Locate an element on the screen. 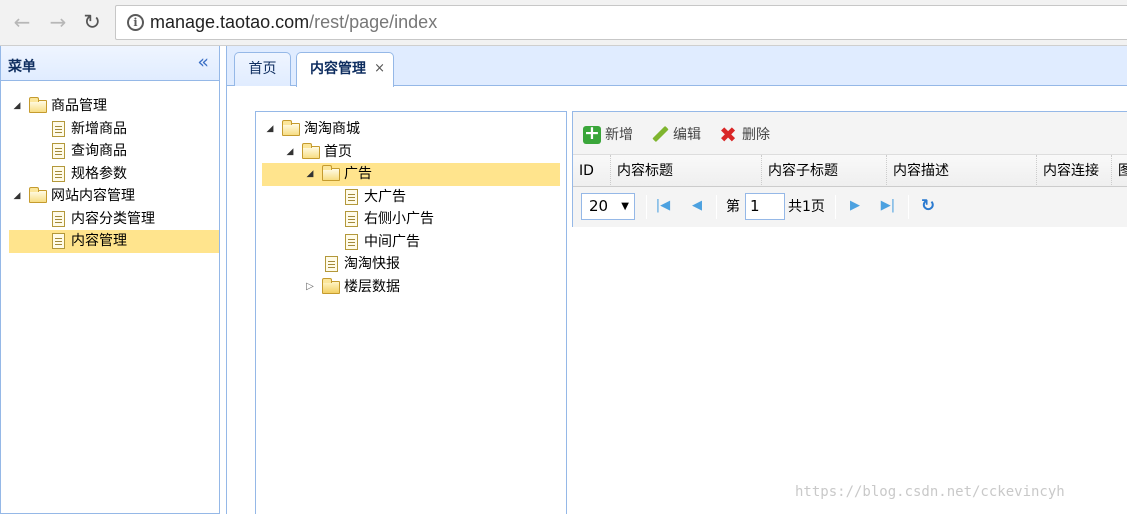  tree-node-floor-data: ▷ 楼层数据 is located at coordinates (411, 287).